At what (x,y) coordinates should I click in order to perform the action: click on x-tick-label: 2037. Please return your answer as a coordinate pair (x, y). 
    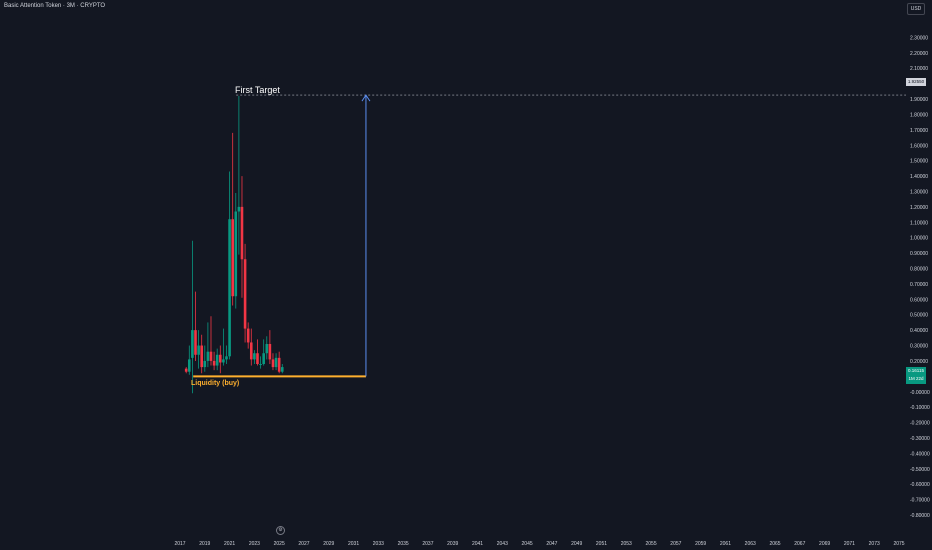
    Looking at the image, I should click on (427, 544).